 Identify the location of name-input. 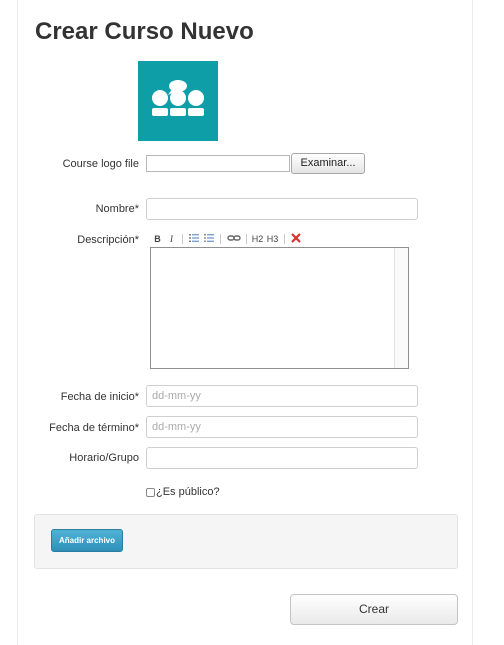
(282, 209).